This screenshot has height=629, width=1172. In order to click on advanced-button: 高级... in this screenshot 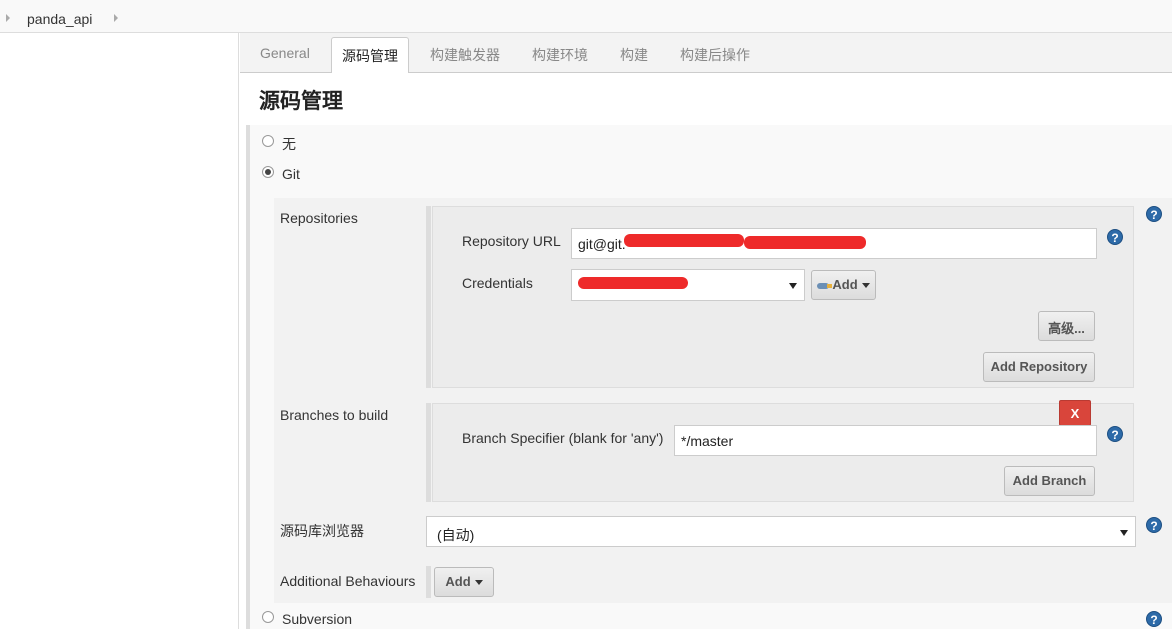, I will do `click(1066, 326)`.